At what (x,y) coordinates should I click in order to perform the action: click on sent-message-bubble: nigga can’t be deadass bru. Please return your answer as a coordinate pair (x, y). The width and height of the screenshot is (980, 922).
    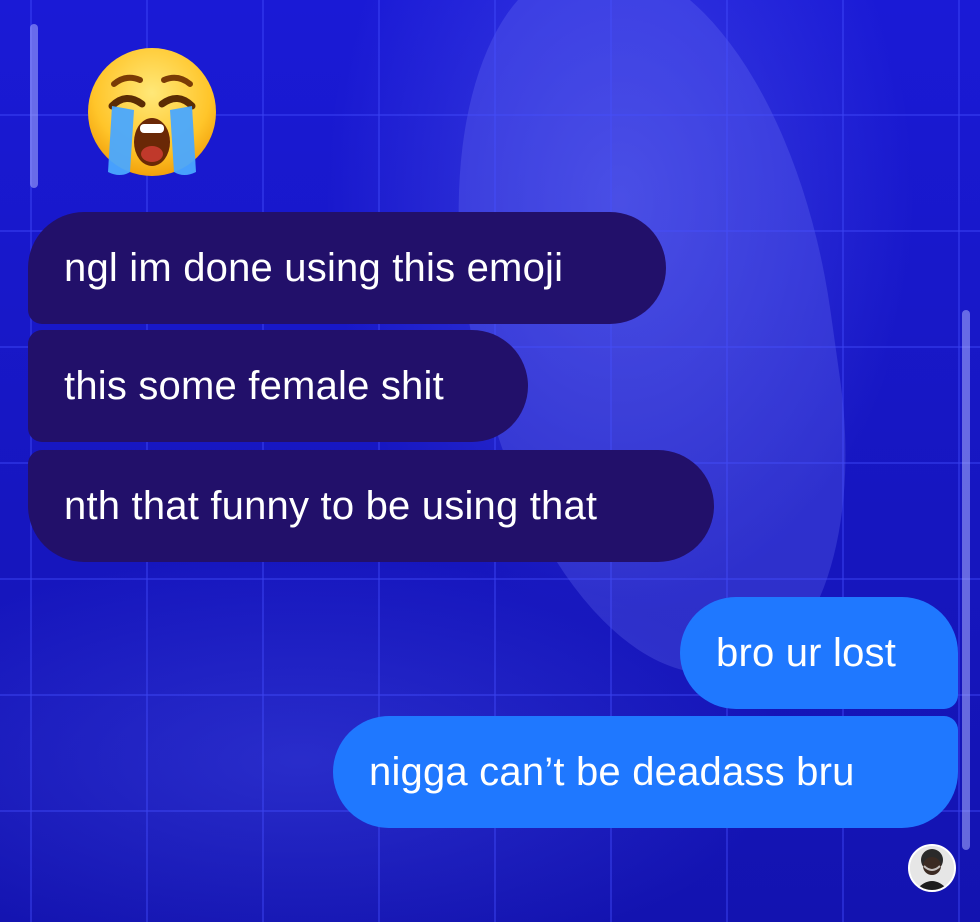
    Looking at the image, I should click on (645, 772).